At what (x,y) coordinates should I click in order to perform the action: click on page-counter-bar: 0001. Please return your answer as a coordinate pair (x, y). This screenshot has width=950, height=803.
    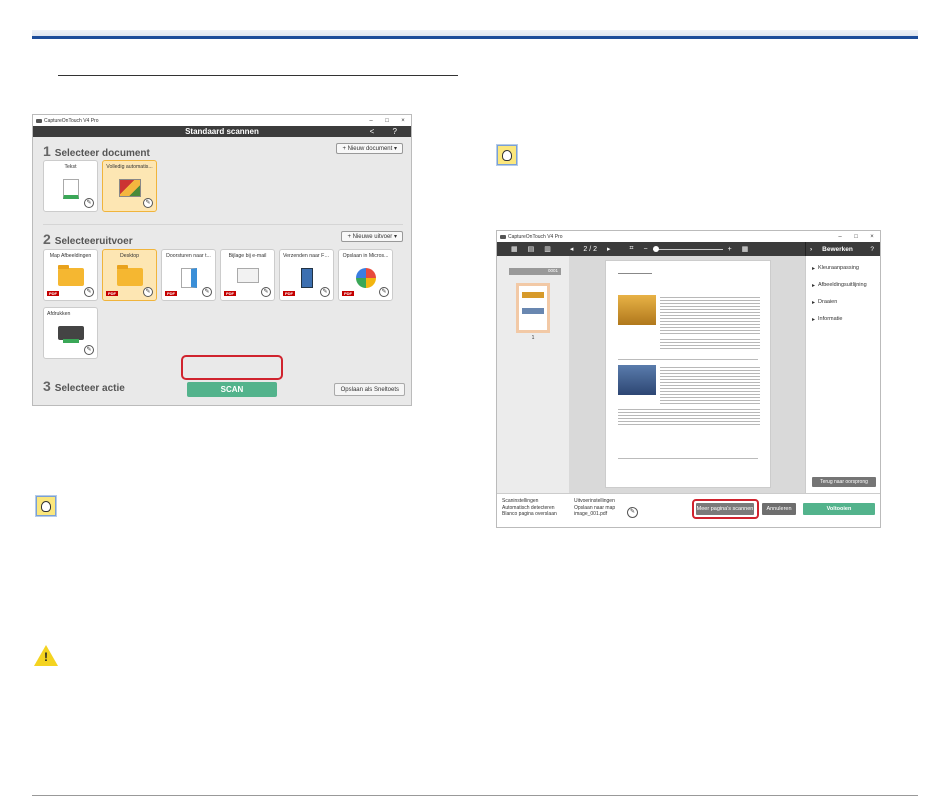
    Looking at the image, I should click on (535, 271).